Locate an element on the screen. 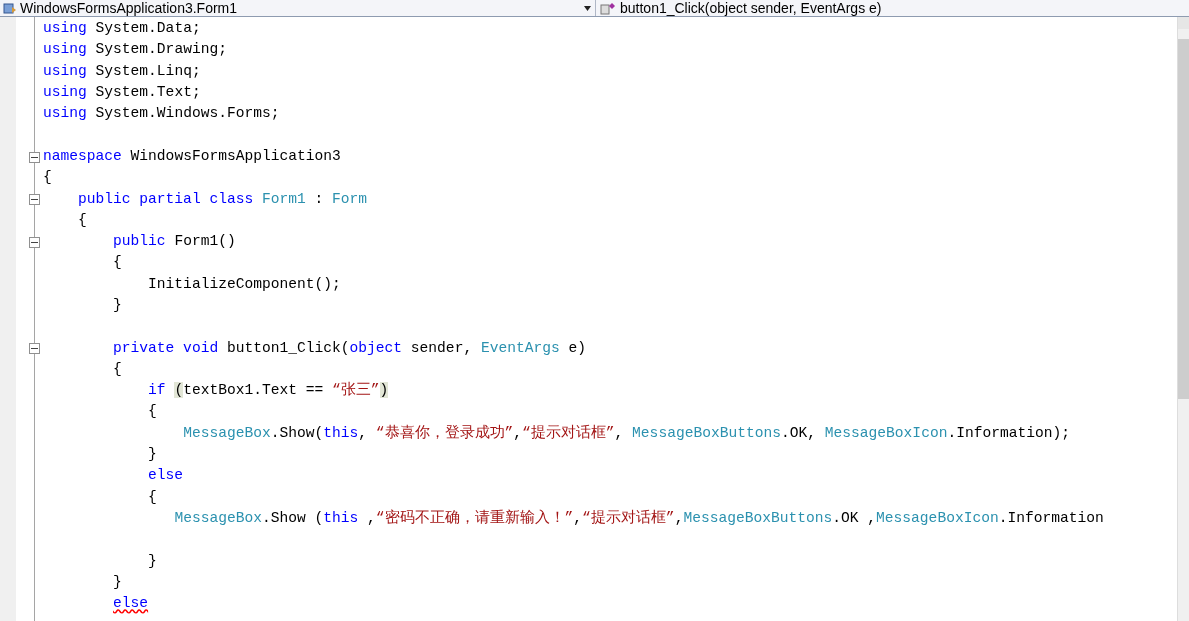 The image size is (1189, 621). vertical-scrollbar is located at coordinates (1183, 319).